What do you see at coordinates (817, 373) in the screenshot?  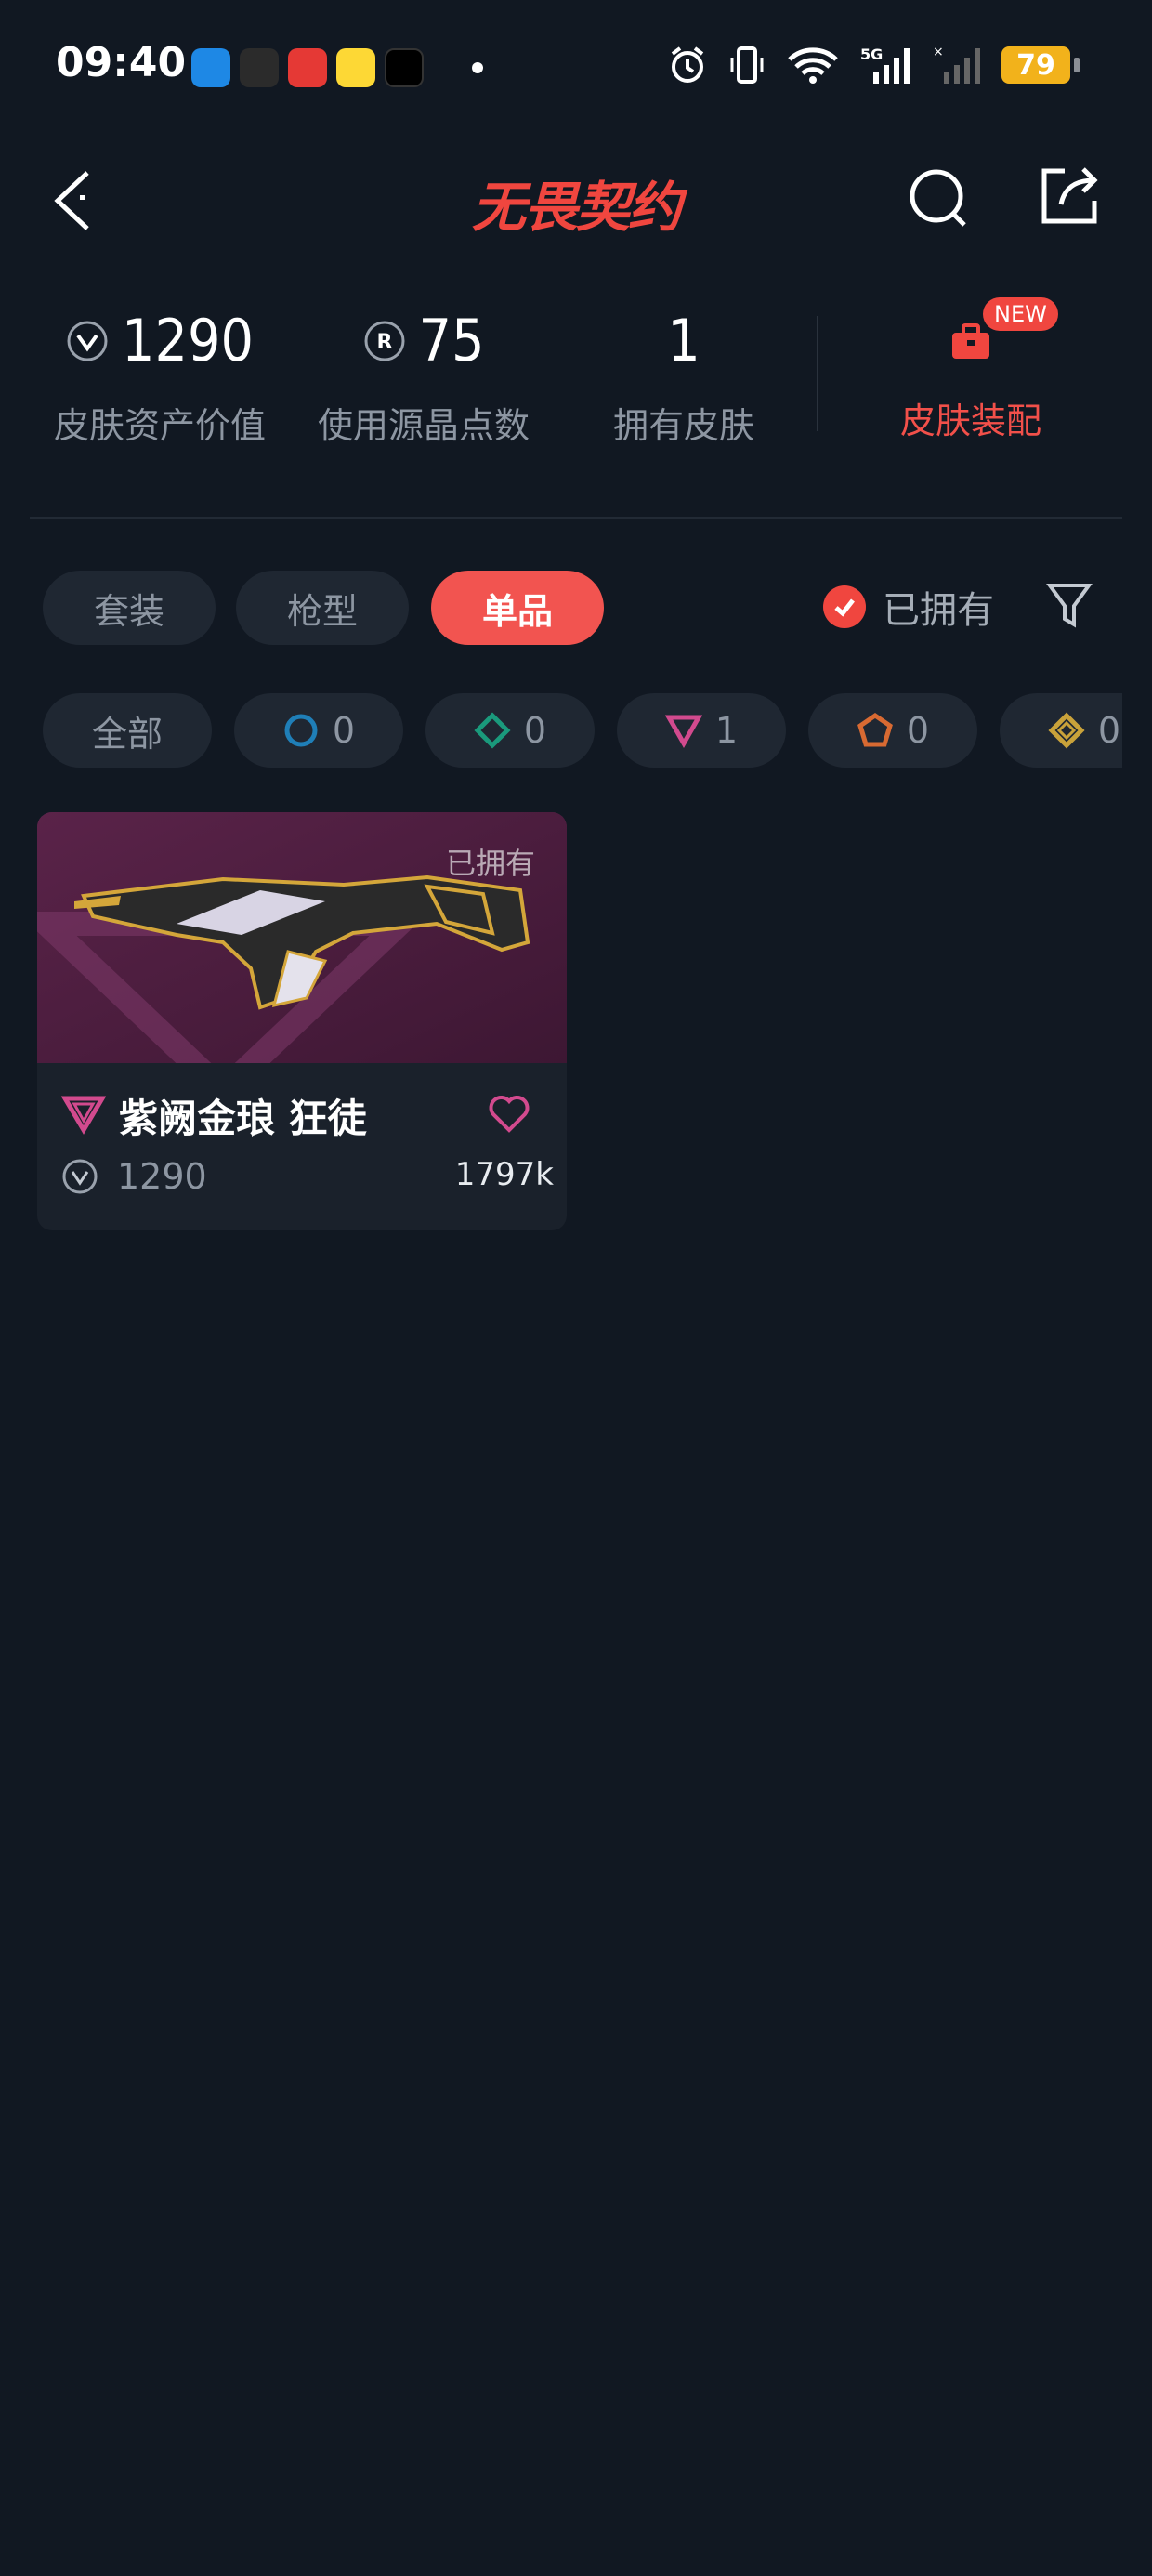 I see `stats-divider` at bounding box center [817, 373].